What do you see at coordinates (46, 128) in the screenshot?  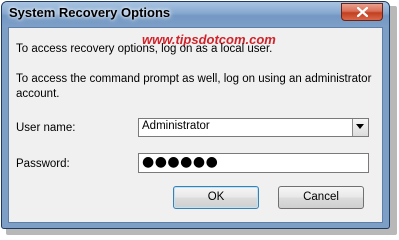 I see `username-label: User name:` at bounding box center [46, 128].